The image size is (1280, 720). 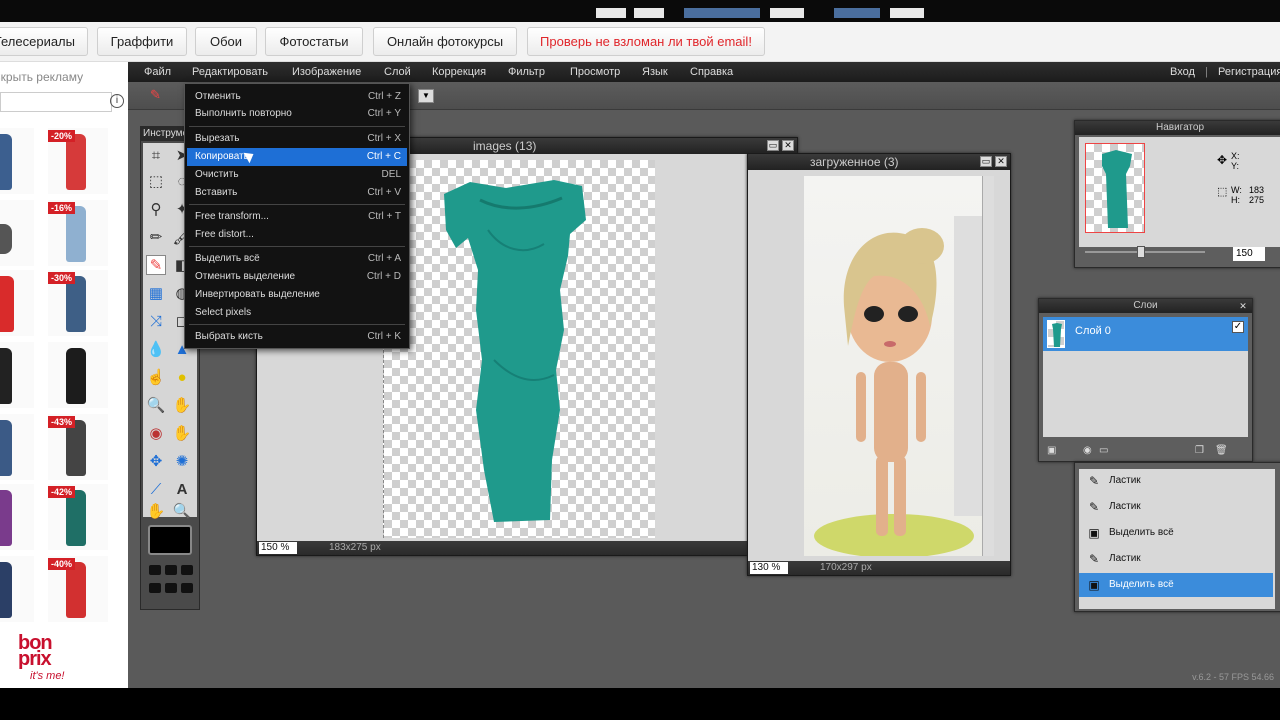 I want to click on color-picker-icon: ⟋, so click(x=156, y=489).